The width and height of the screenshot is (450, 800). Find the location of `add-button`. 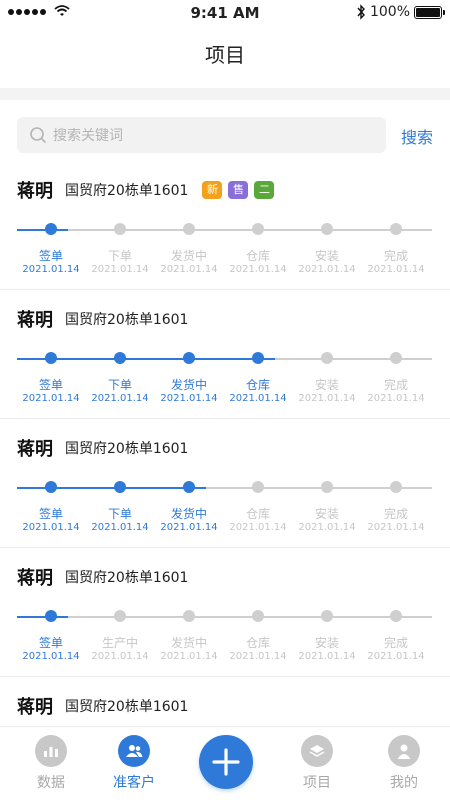

add-button is located at coordinates (226, 762).